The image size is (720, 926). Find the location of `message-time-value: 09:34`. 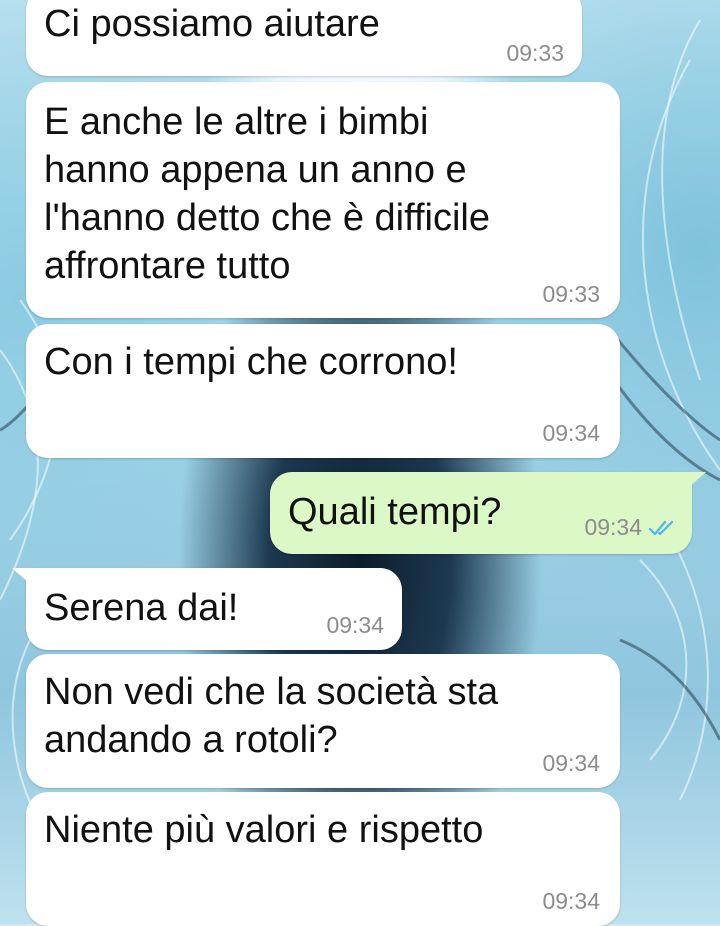

message-time-value: 09:34 is located at coordinates (613, 527).